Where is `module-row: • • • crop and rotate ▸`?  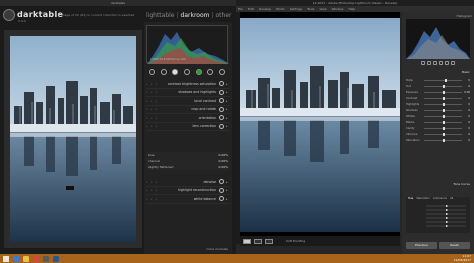 module-row: • • • crop and rotate ▸ is located at coordinates (188, 110).